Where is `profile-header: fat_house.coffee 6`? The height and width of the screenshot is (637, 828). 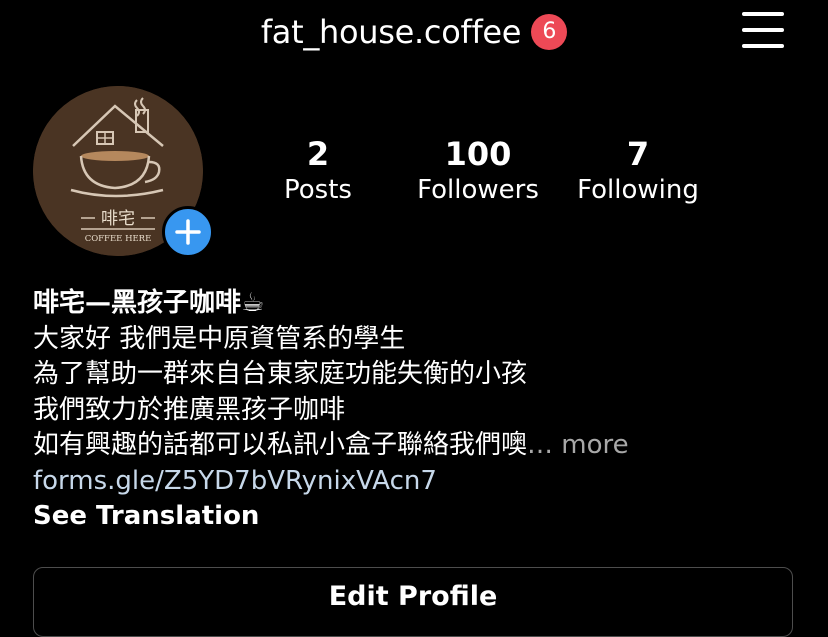
profile-header: fat_house.coffee 6 is located at coordinates (414, 32).